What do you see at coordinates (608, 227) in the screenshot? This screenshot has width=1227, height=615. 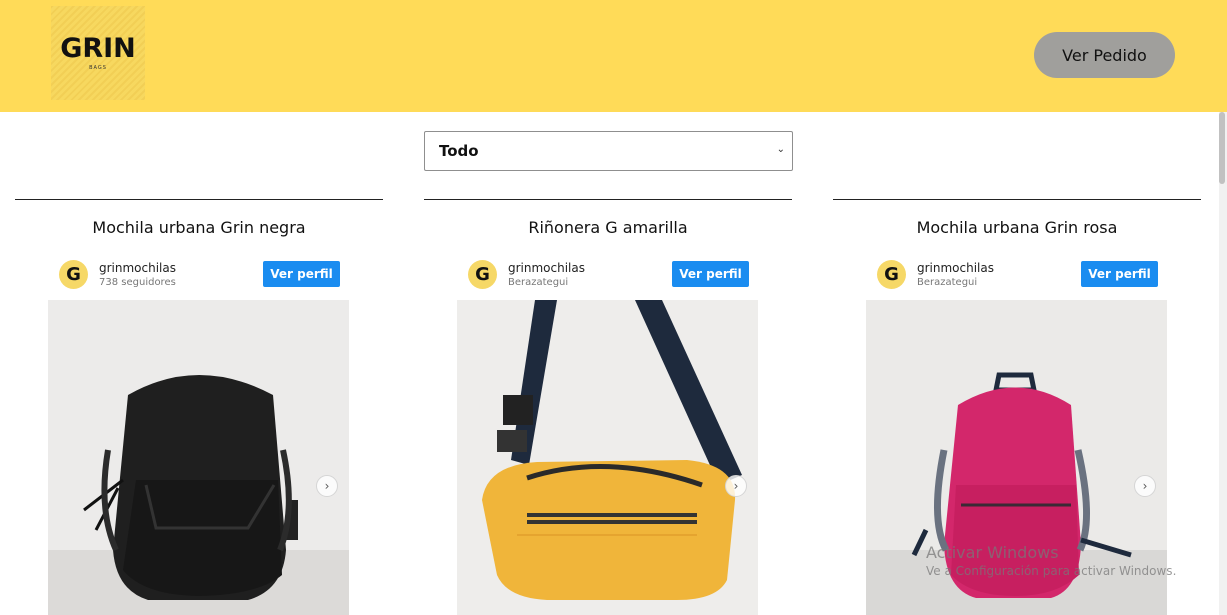 I see `product-title: Riñonera G amarilla` at bounding box center [608, 227].